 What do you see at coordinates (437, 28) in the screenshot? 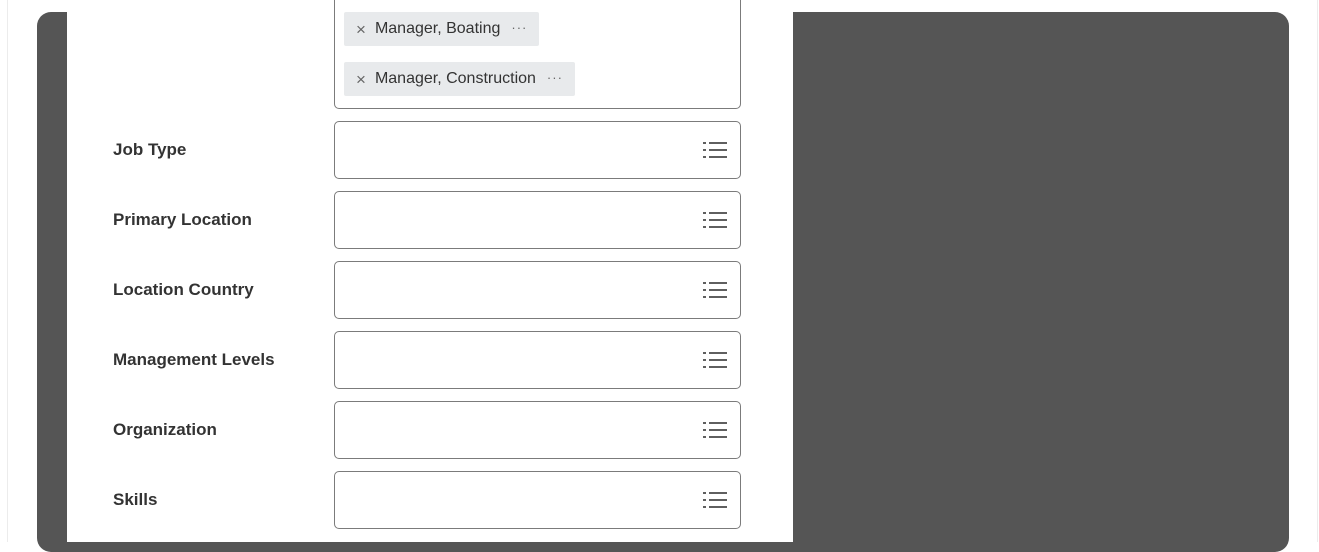
I see `tag-label: Manager, Boating` at bounding box center [437, 28].